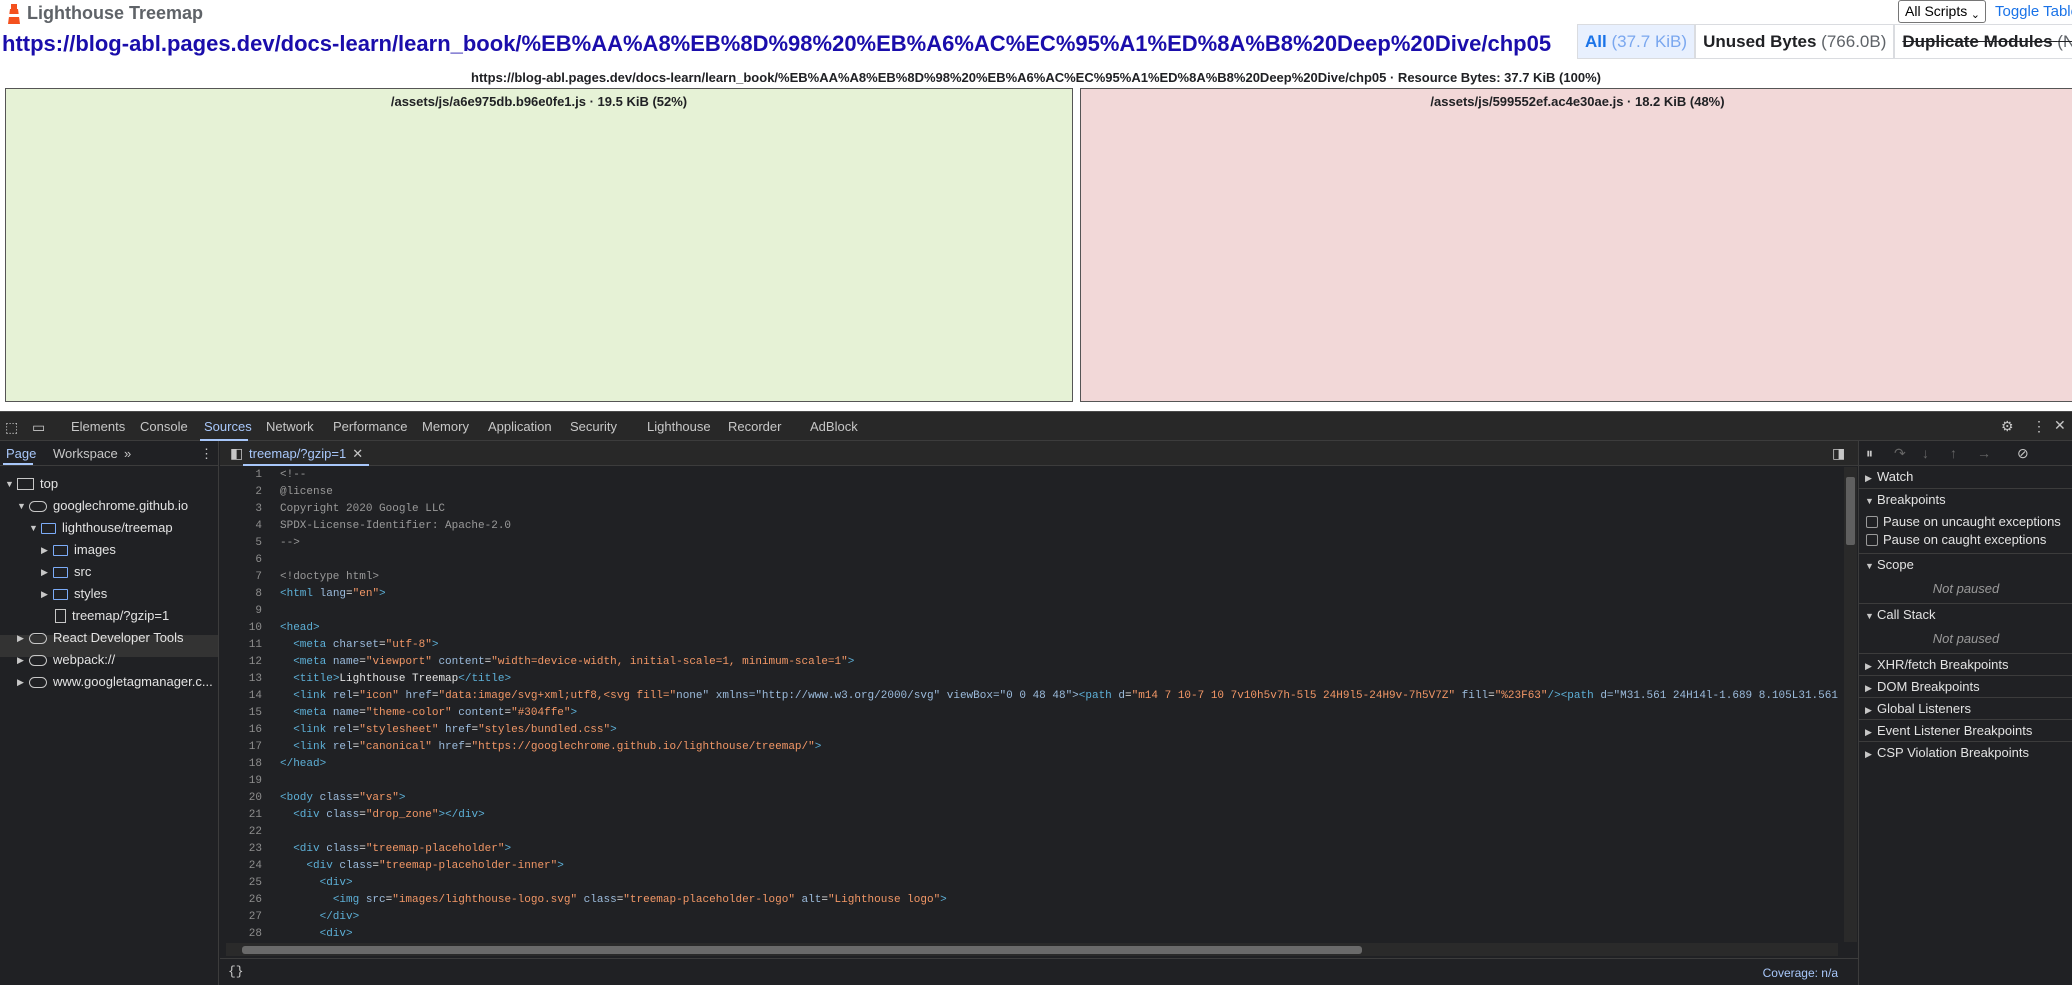  Describe the element at coordinates (241, 594) in the screenshot. I see `line-number: 8` at that location.